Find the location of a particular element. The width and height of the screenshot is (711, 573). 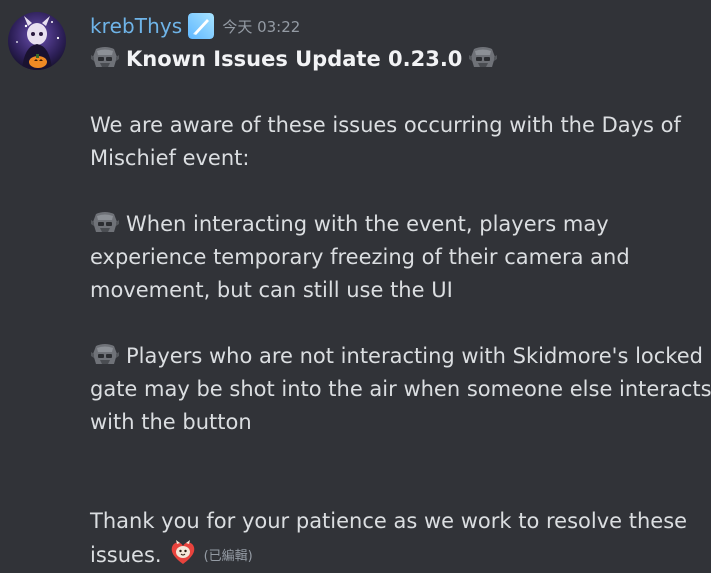

outro-line-2: issues. (已編輯) is located at coordinates (397, 555).